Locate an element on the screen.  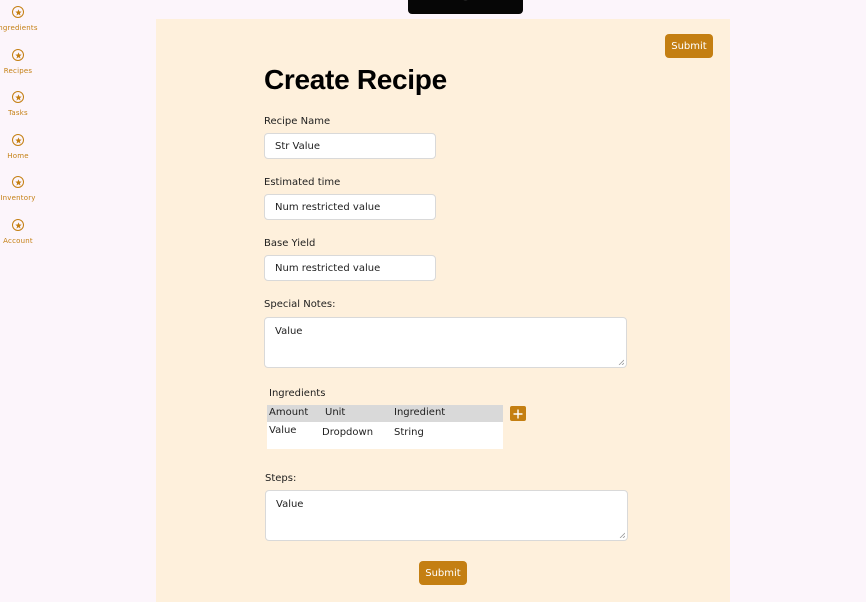
recipe-name-label: Recipe Name is located at coordinates (297, 121).